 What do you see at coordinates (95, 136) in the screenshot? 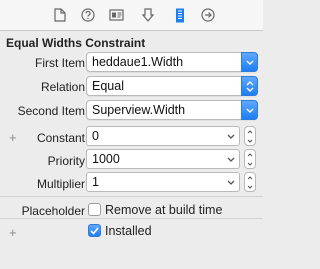
I see `constant-value: 0` at bounding box center [95, 136].